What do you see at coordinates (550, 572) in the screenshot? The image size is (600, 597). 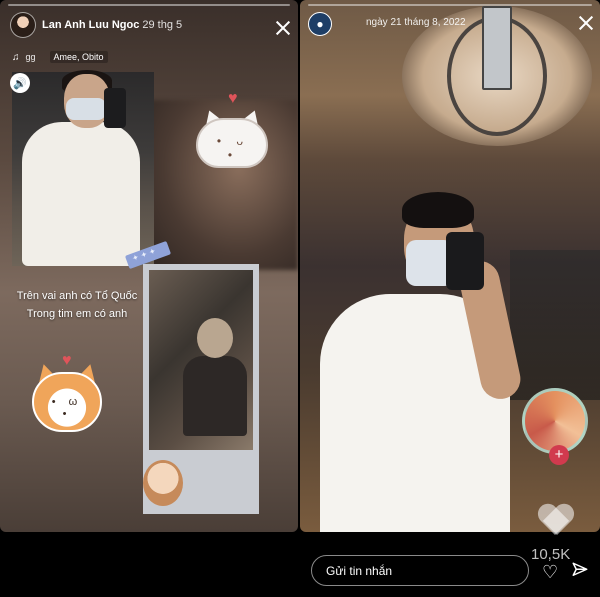 I see `heart-icon: ♡` at bounding box center [550, 572].